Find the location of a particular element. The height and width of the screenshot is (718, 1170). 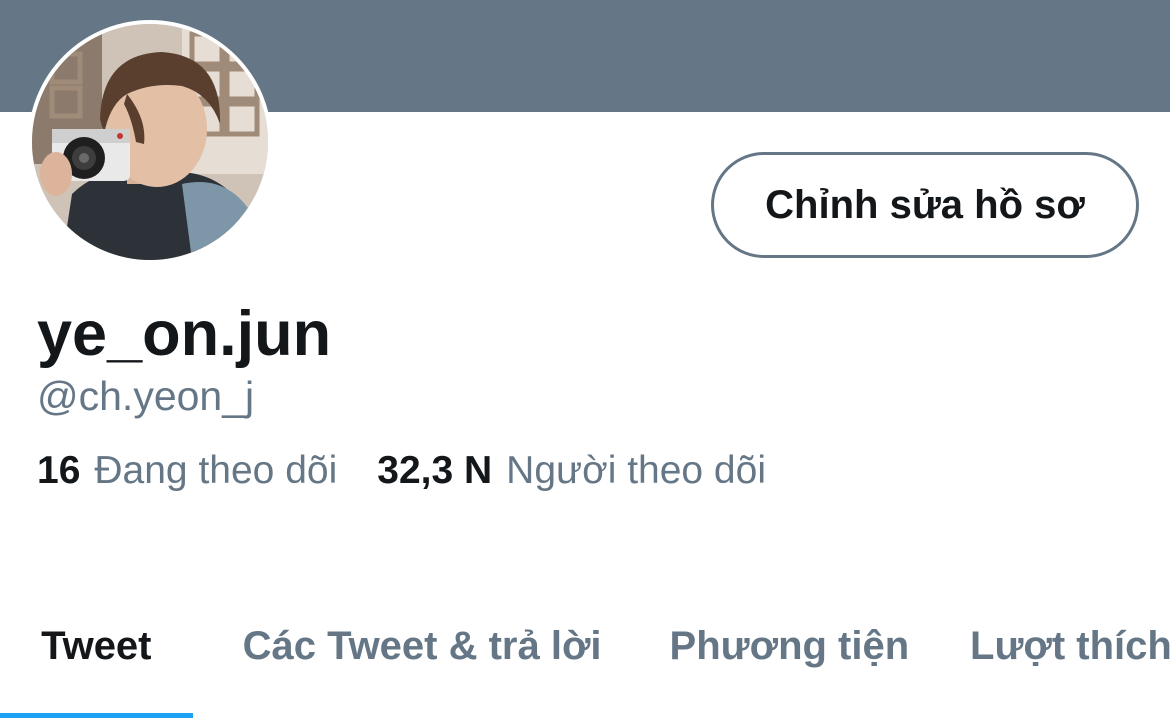

following-count: 16 is located at coordinates (59, 470).